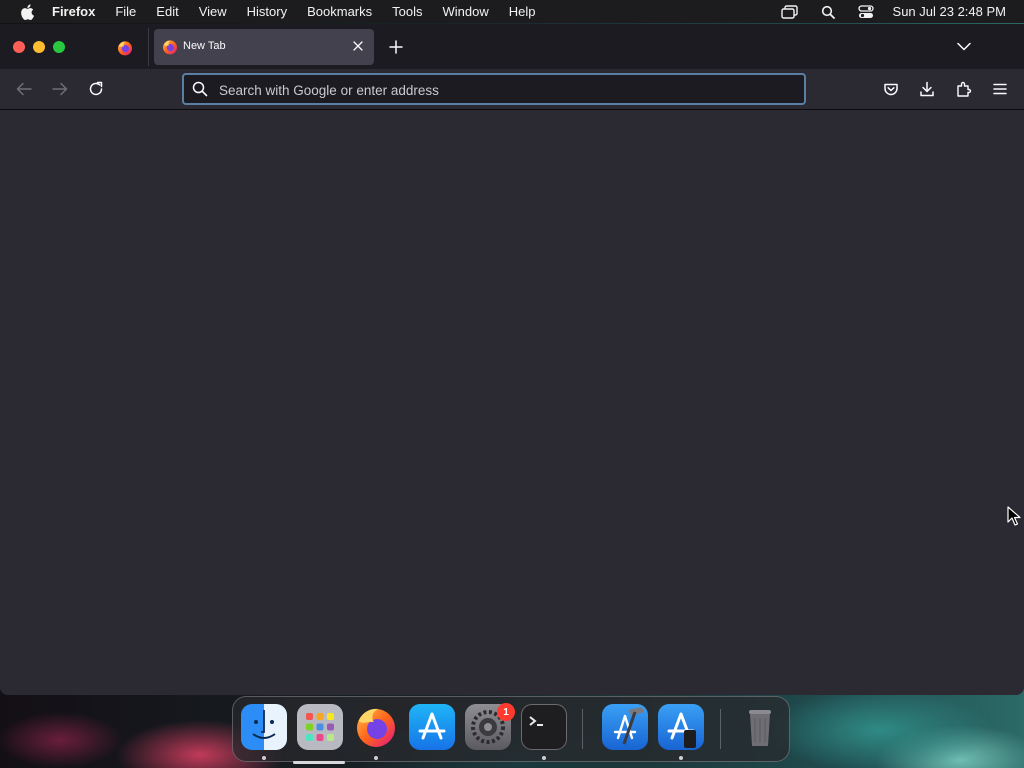 The width and height of the screenshot is (1024, 768). What do you see at coordinates (1014, 516) in the screenshot?
I see `mouse-cursor-icon` at bounding box center [1014, 516].